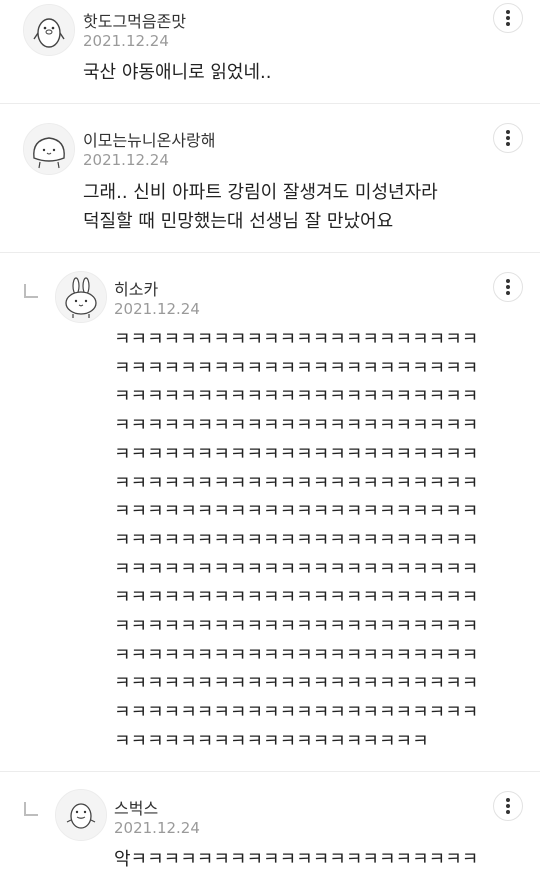 This screenshot has height=875, width=540. Describe the element at coordinates (177, 72) in the screenshot. I see `comment-text: 국산 야동애니로 읽었네..` at that location.